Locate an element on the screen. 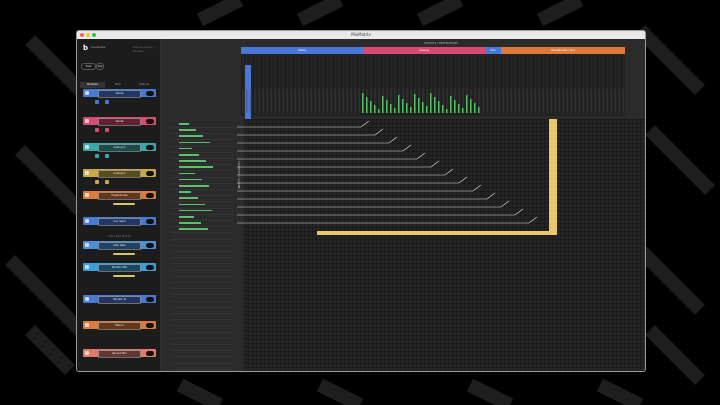  window-title: MixMatrix is located at coordinates (361, 34).